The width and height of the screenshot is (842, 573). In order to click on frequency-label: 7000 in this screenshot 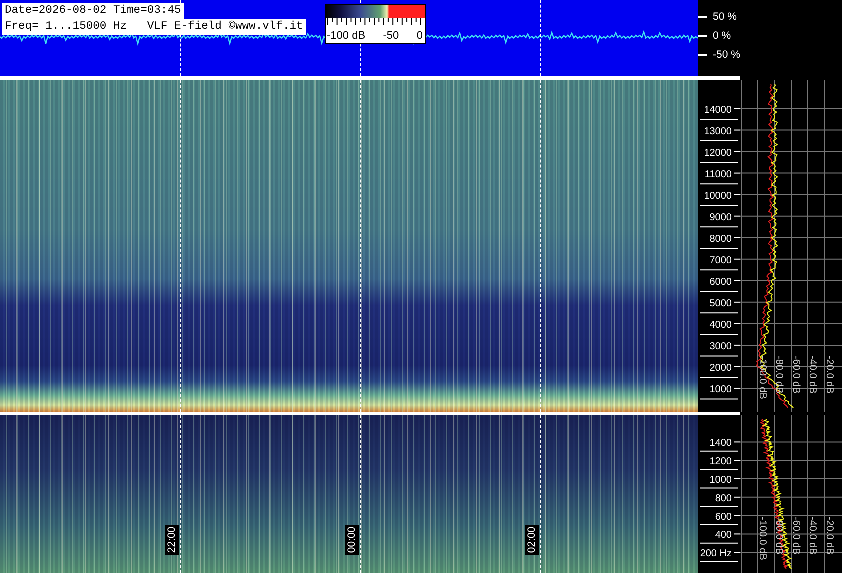, I will do `click(721, 260)`.